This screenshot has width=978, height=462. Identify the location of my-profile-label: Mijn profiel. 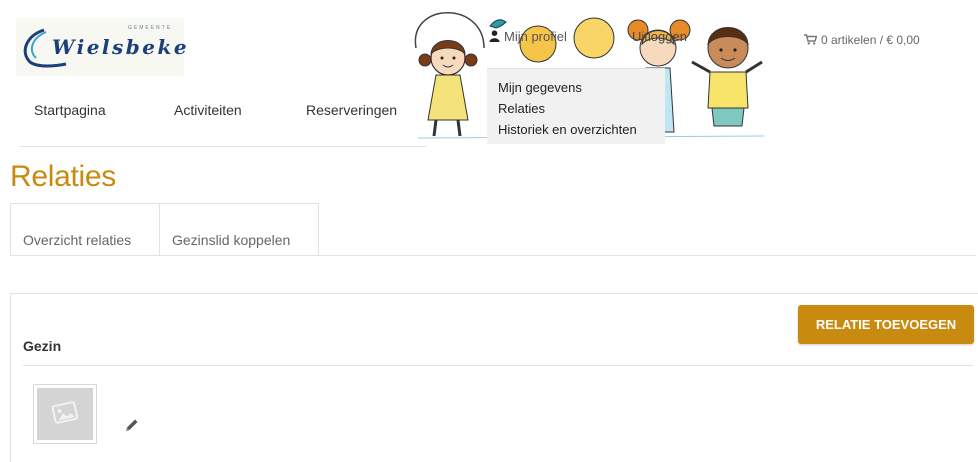
(535, 36).